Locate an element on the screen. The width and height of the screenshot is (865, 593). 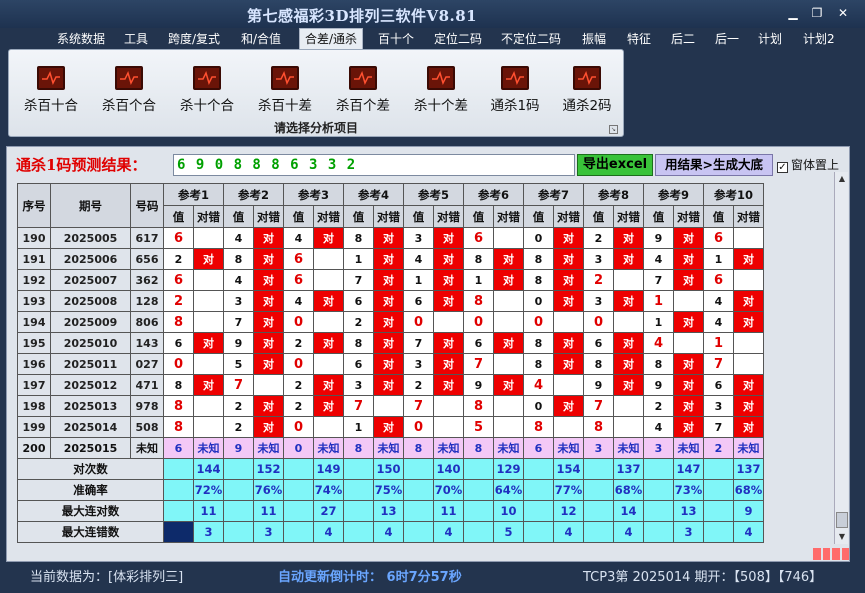
ribbon-item-2: 杀百个合 is located at coordinates (129, 90).